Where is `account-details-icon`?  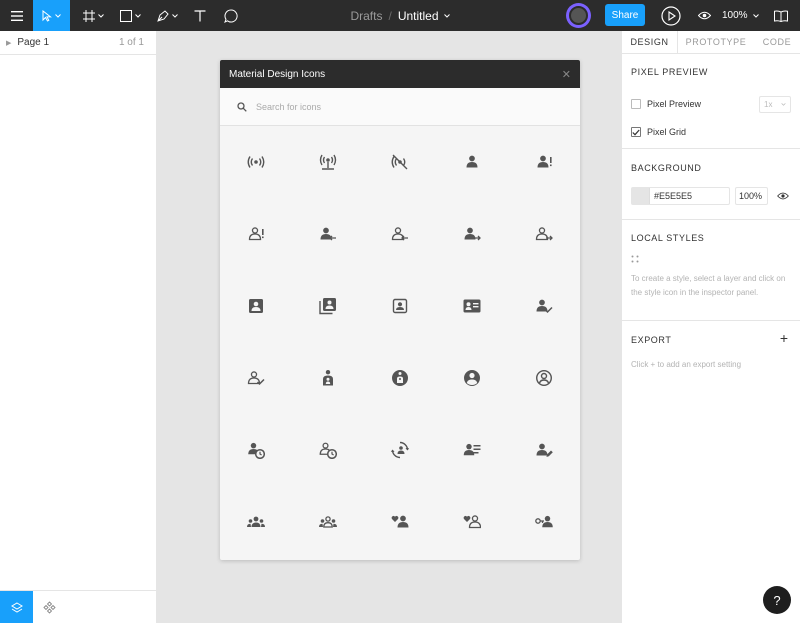
account-details-icon is located at coordinates (472, 449).